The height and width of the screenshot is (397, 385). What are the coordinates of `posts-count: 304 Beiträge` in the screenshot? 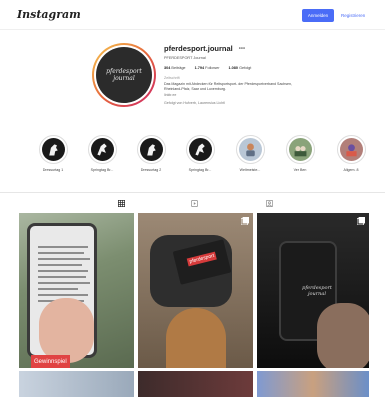 It's located at (175, 68).